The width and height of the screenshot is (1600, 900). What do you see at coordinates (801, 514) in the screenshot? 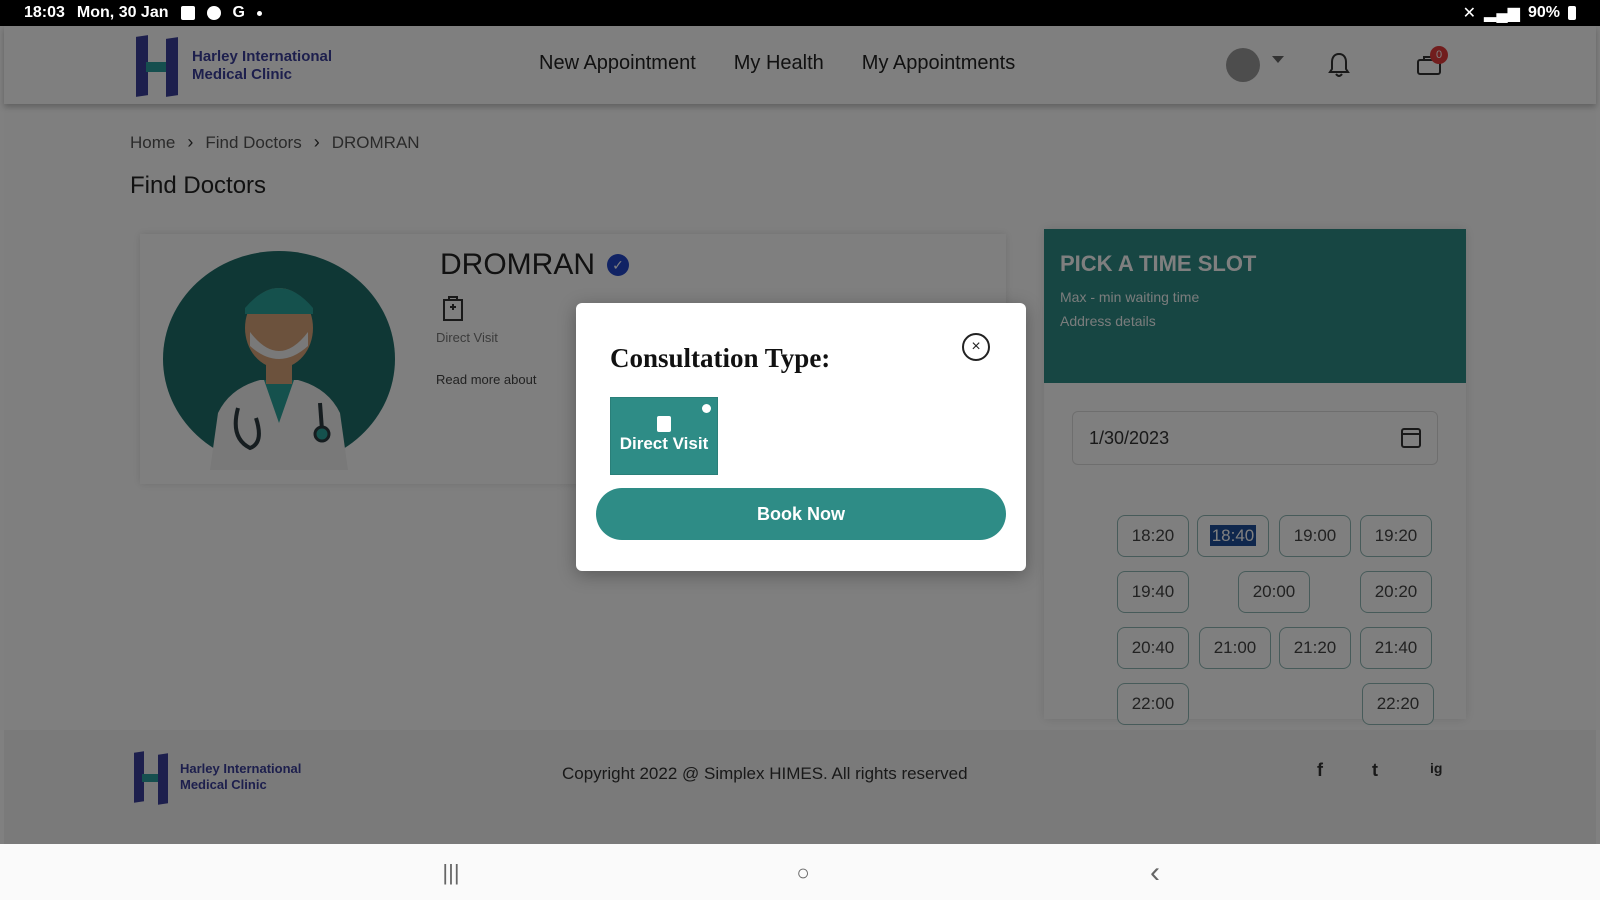
I see `book-now-button: Book Now` at bounding box center [801, 514].